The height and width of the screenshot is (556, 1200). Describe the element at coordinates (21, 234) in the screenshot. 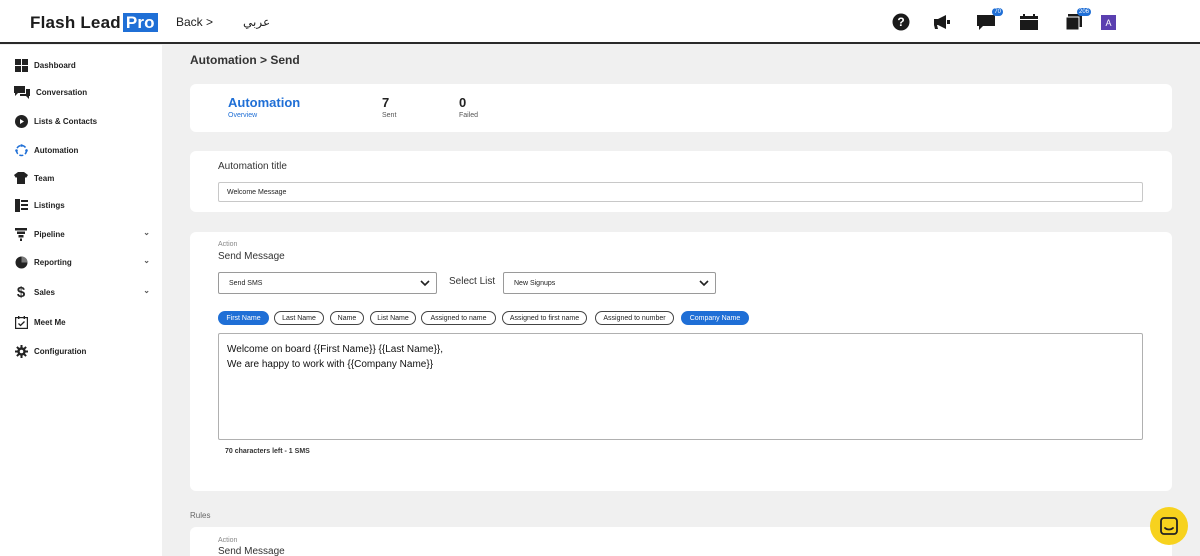

I see `pipeline-icon` at that location.